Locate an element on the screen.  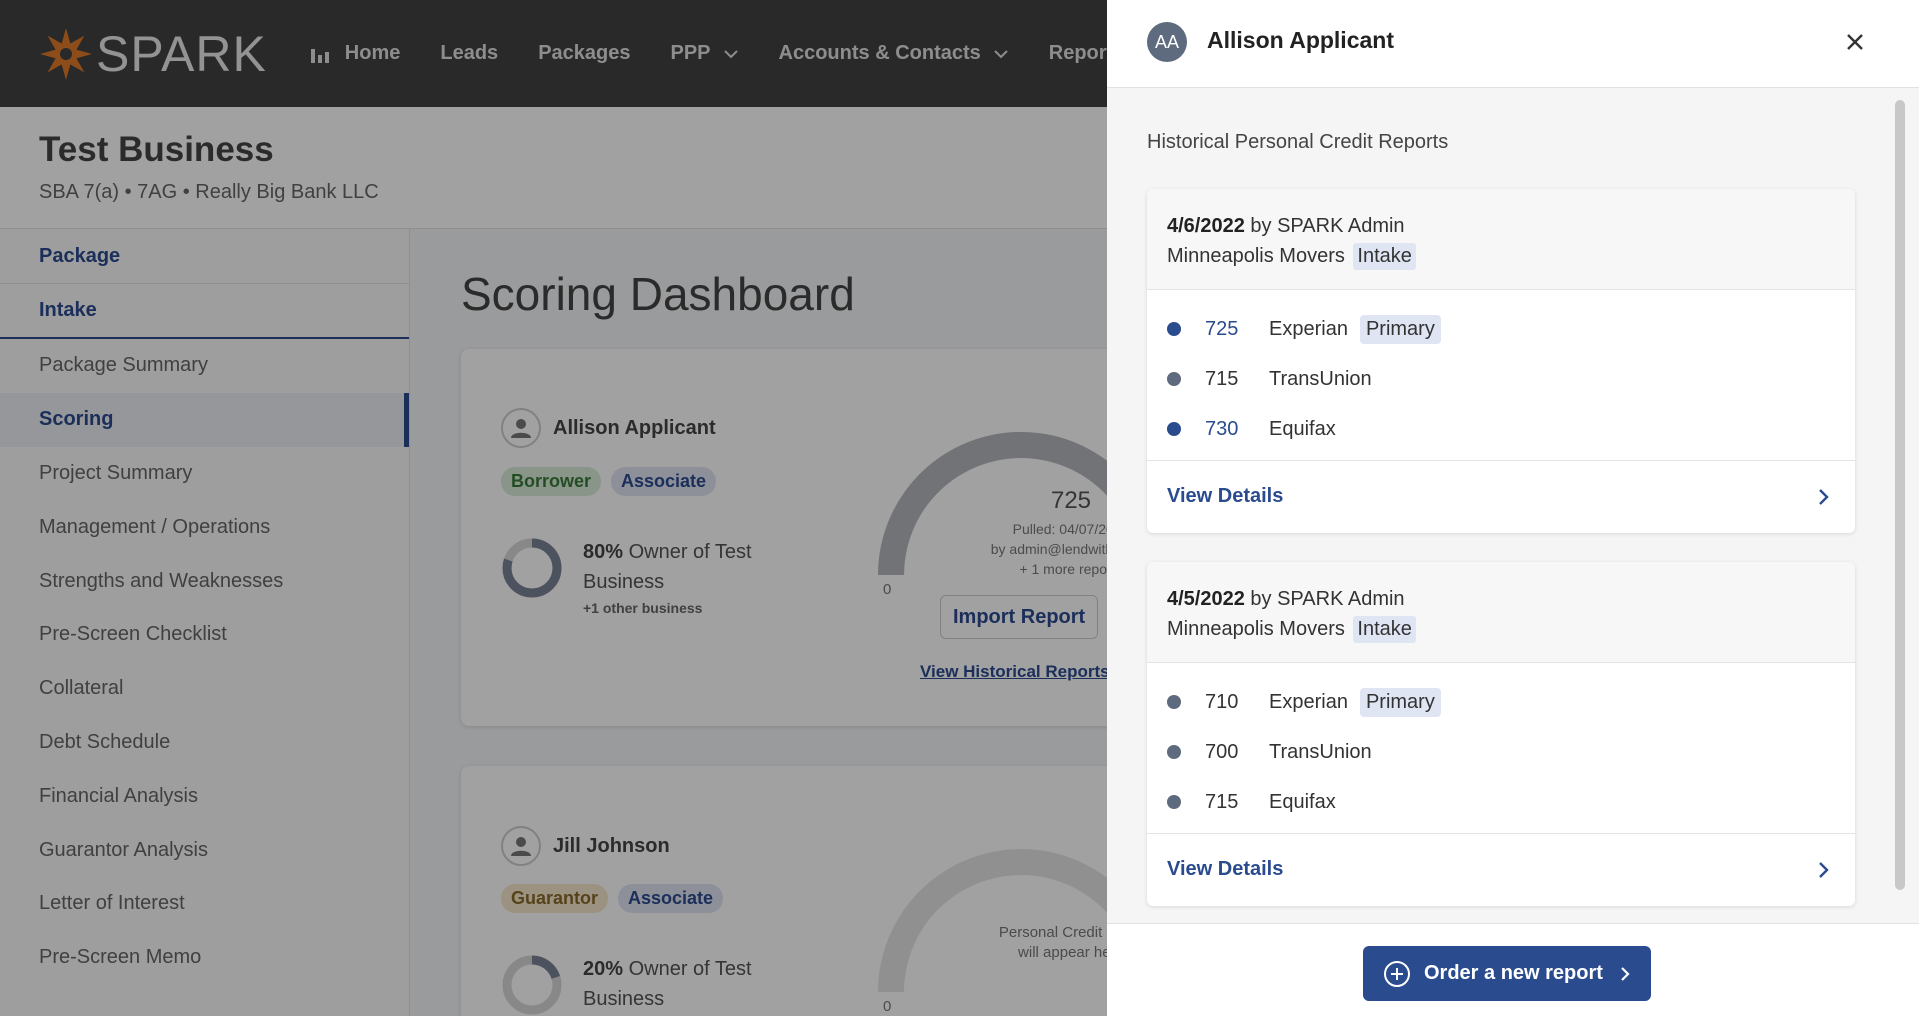
score-row: 710 Experian Primary is located at coordinates (1501, 702).